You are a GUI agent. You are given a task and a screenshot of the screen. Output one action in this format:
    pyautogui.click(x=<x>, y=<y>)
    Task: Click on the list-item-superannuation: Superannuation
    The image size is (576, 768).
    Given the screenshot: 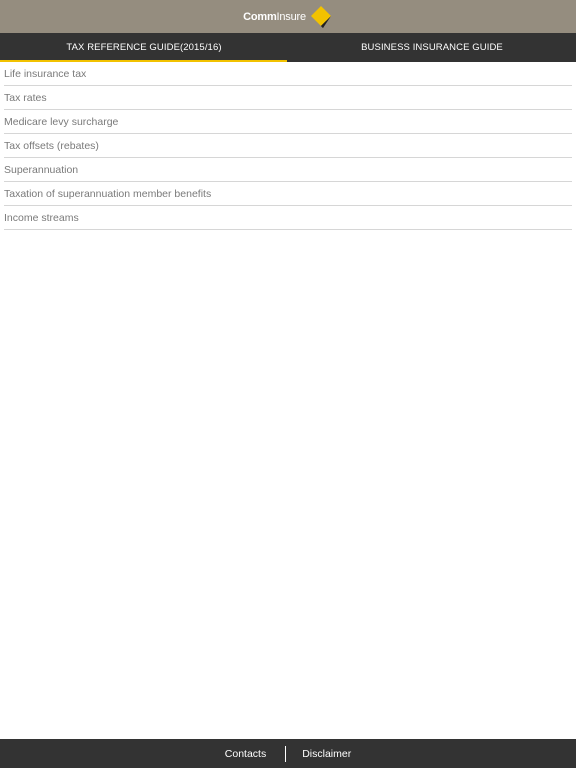 What is the action you would take?
    pyautogui.click(x=288, y=170)
    